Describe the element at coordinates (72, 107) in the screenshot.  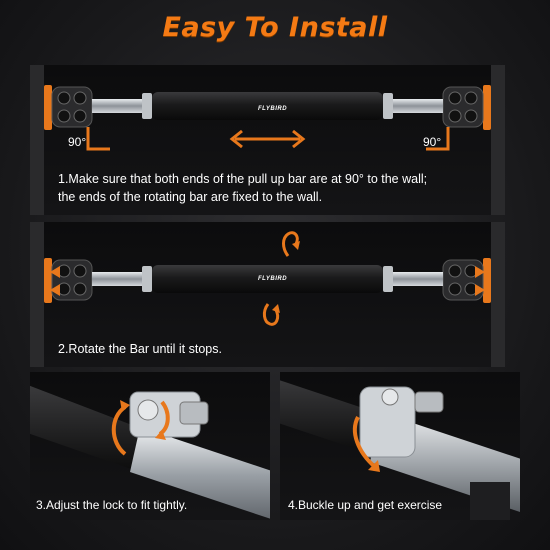
I see `left-bracket` at that location.